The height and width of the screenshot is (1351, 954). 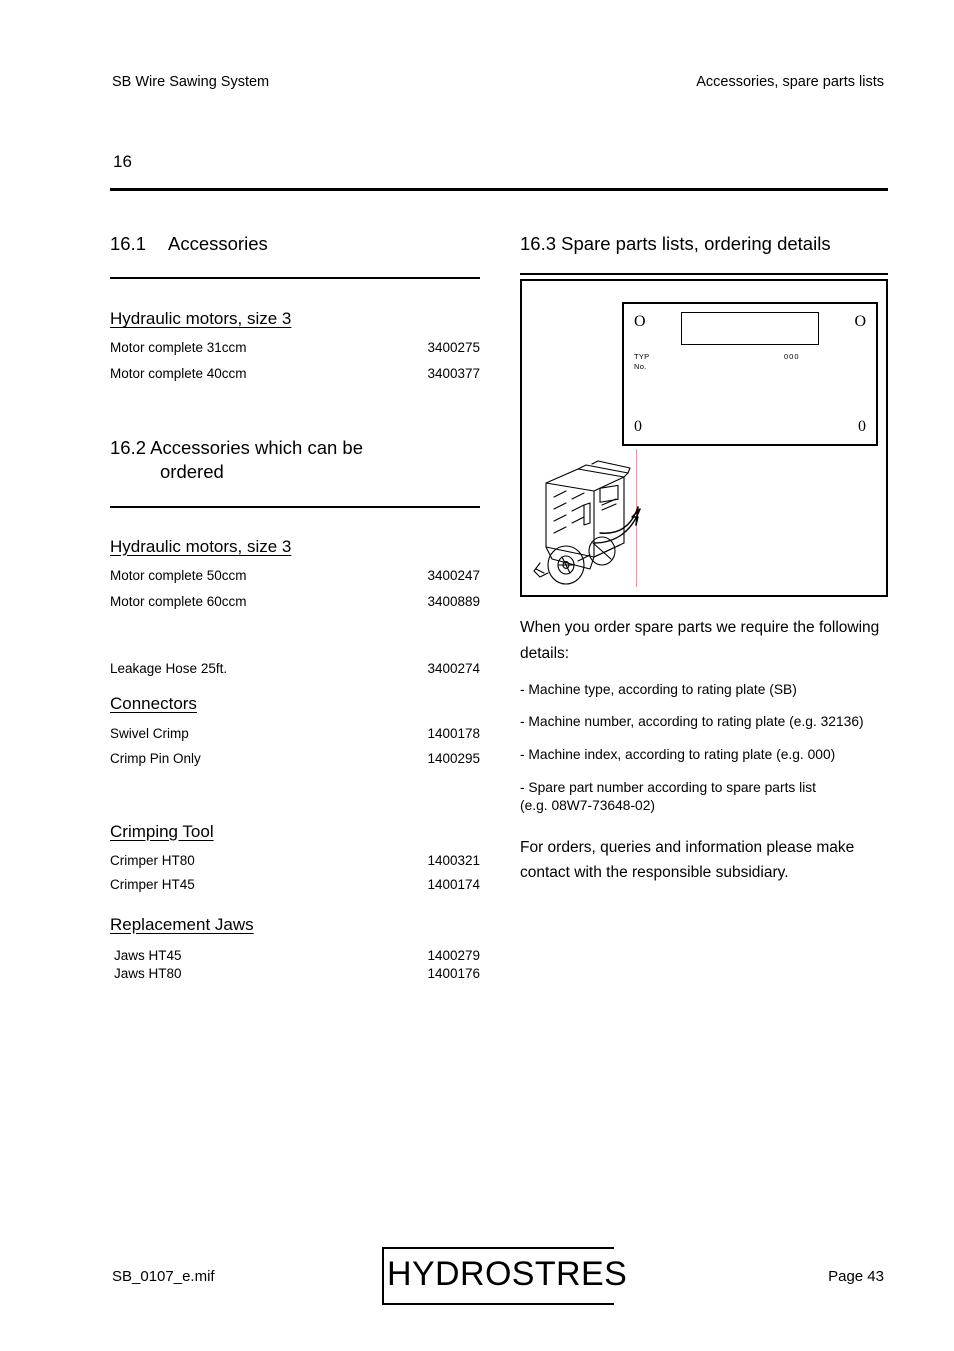 What do you see at coordinates (453, 759) in the screenshot?
I see `part-number: 1400295` at bounding box center [453, 759].